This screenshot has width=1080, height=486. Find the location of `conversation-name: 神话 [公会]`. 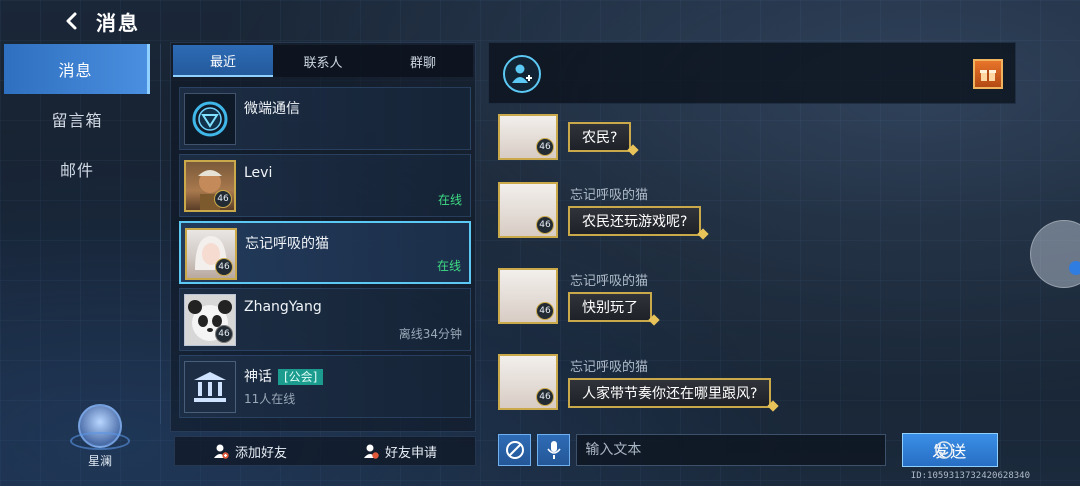

conversation-name: 神话 [公会] is located at coordinates (284, 376).